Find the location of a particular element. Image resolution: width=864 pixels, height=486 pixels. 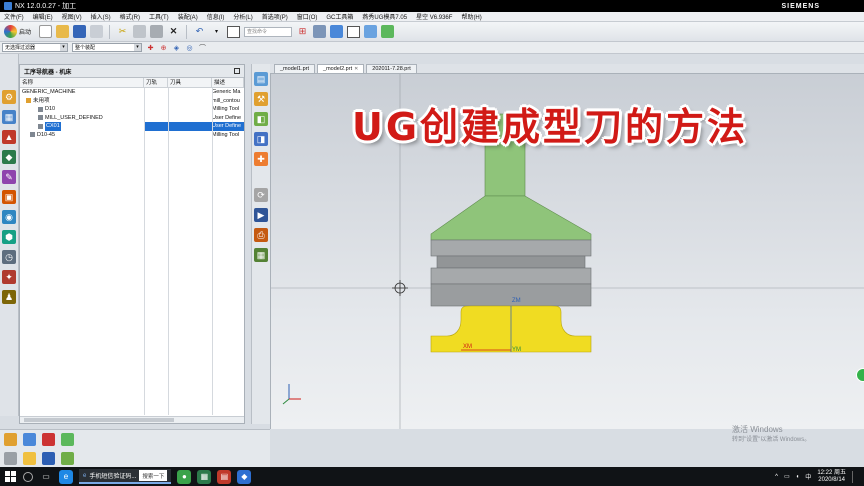

paste-icon is located at coordinates (157, 31).